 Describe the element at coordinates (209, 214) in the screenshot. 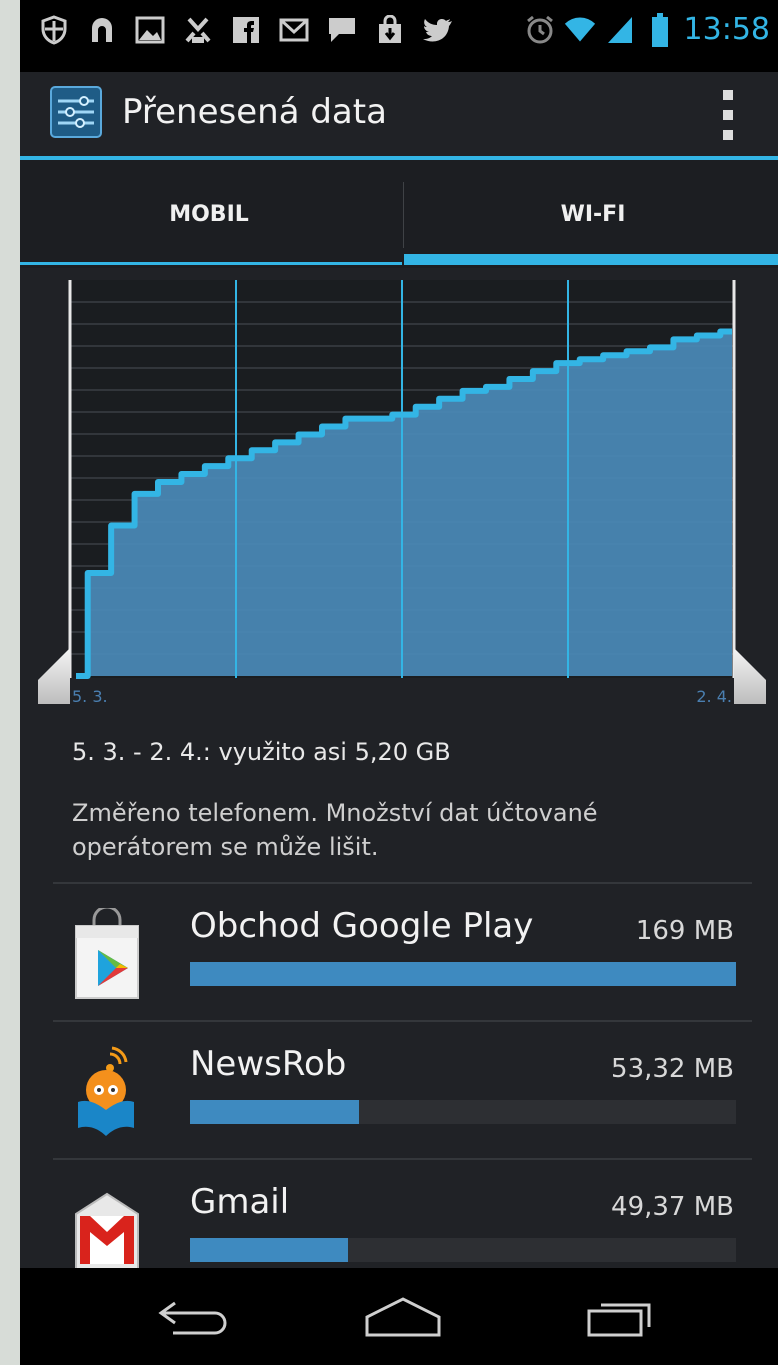

I see `tab-mobil: MOBIL` at that location.